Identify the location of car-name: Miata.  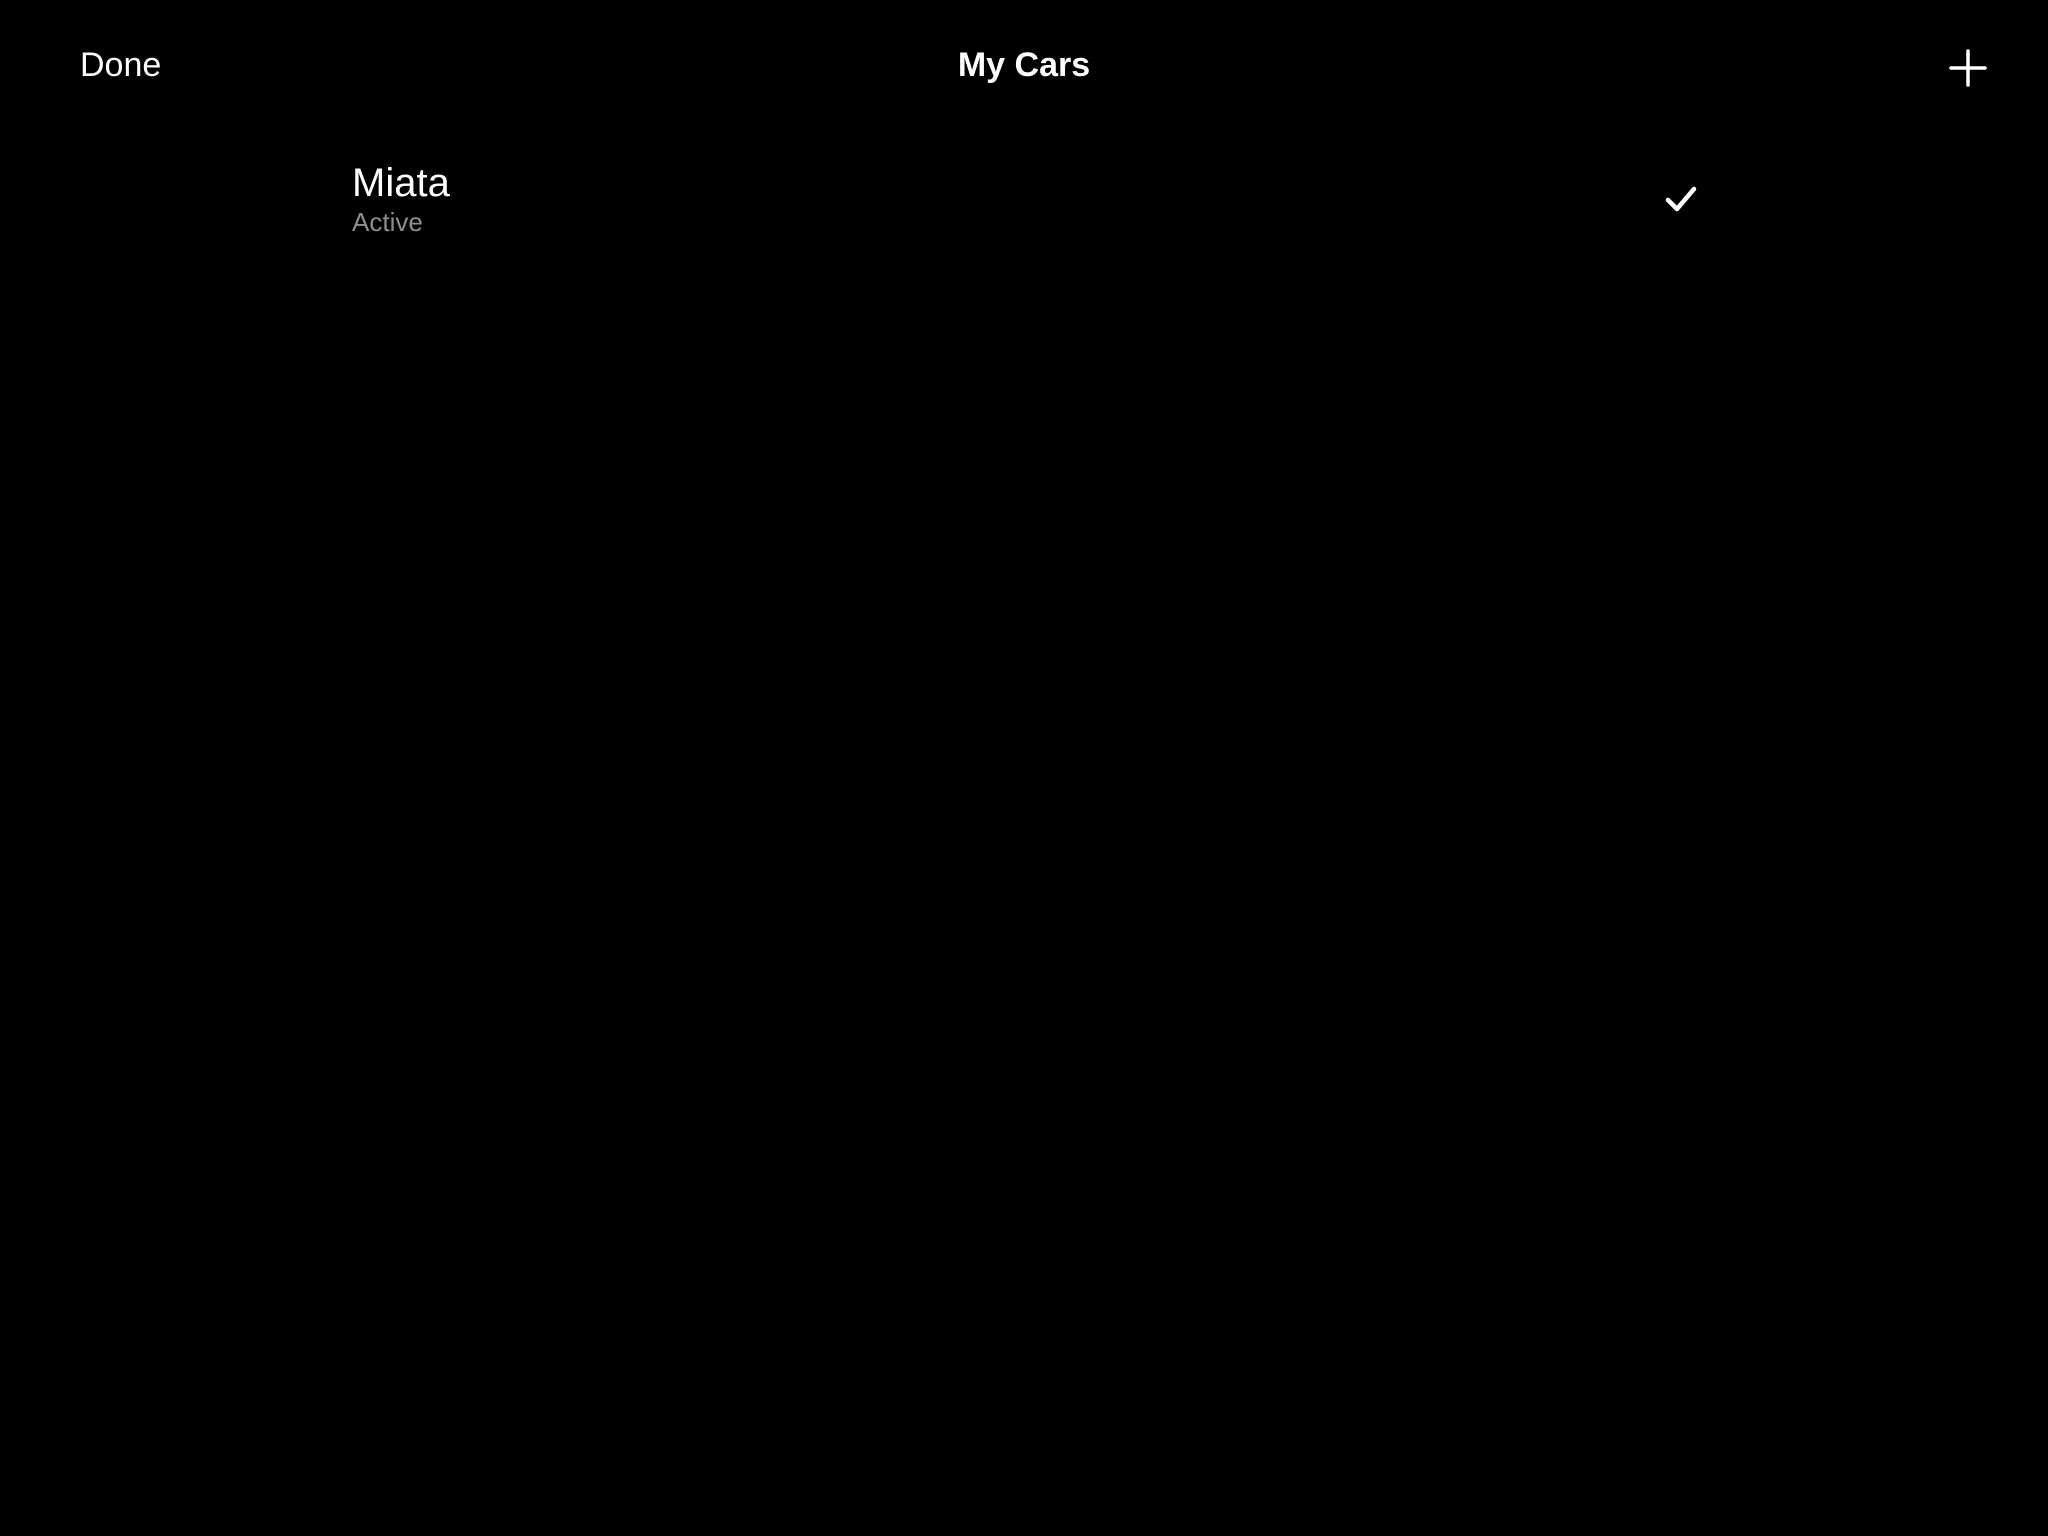
(401, 183).